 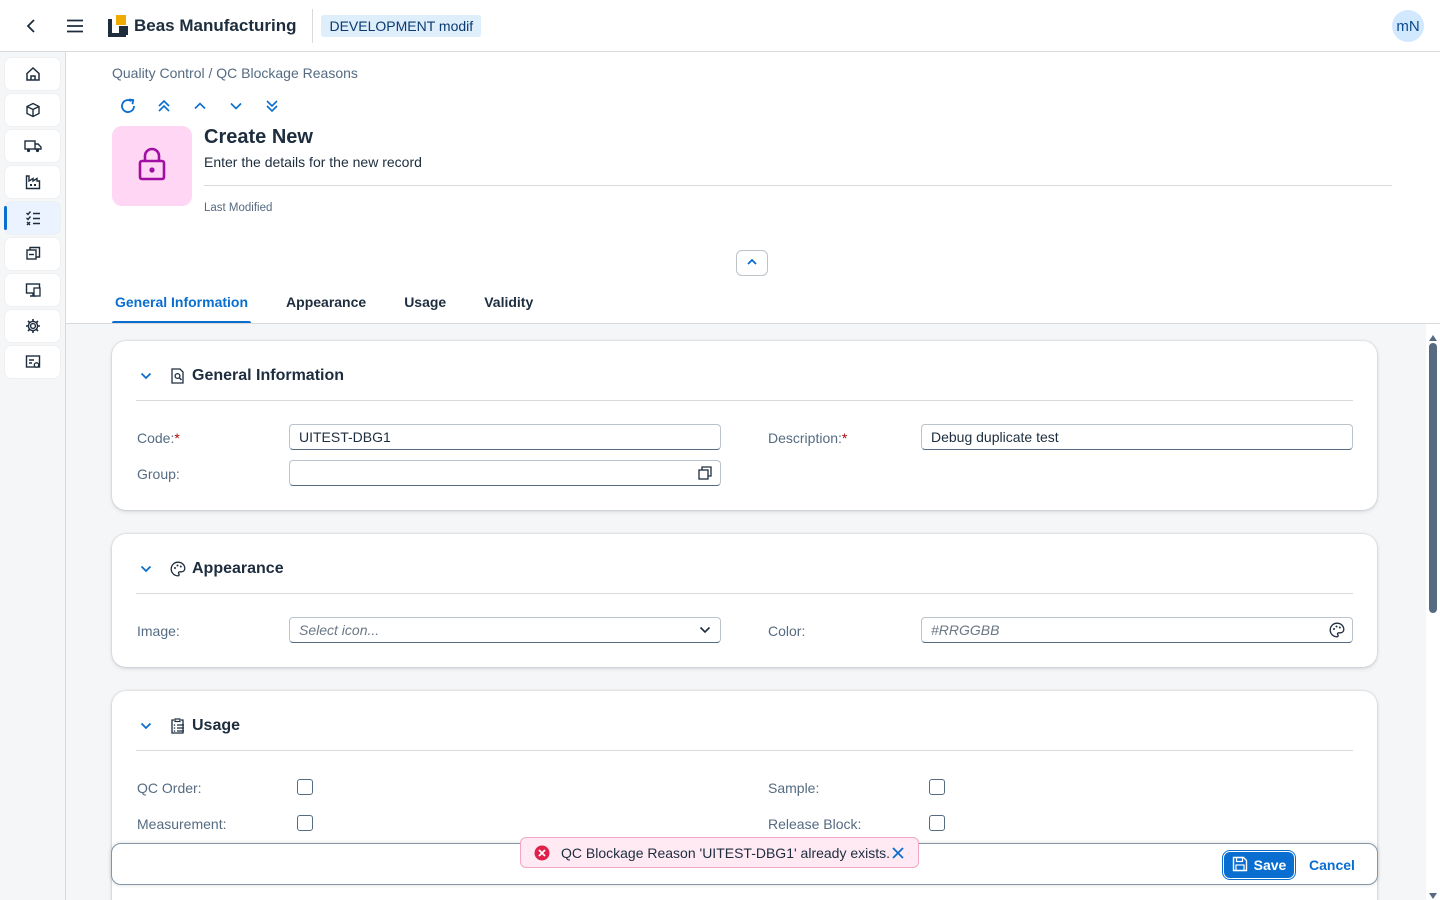 I want to click on description-label: Description:*, so click(x=807, y=438).